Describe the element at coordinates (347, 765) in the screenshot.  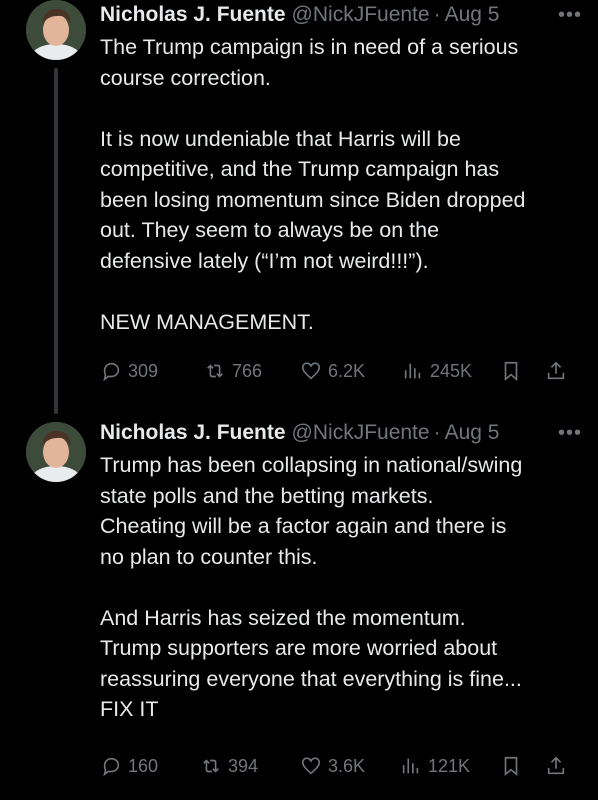
I see `like-count: 3.6K` at that location.